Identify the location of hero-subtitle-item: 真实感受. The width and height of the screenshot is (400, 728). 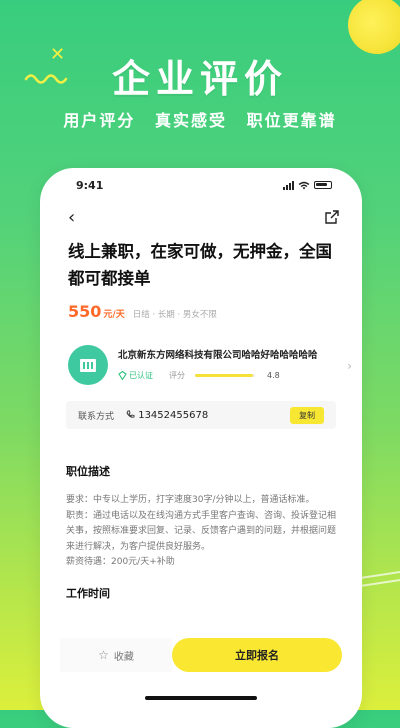
(190, 120).